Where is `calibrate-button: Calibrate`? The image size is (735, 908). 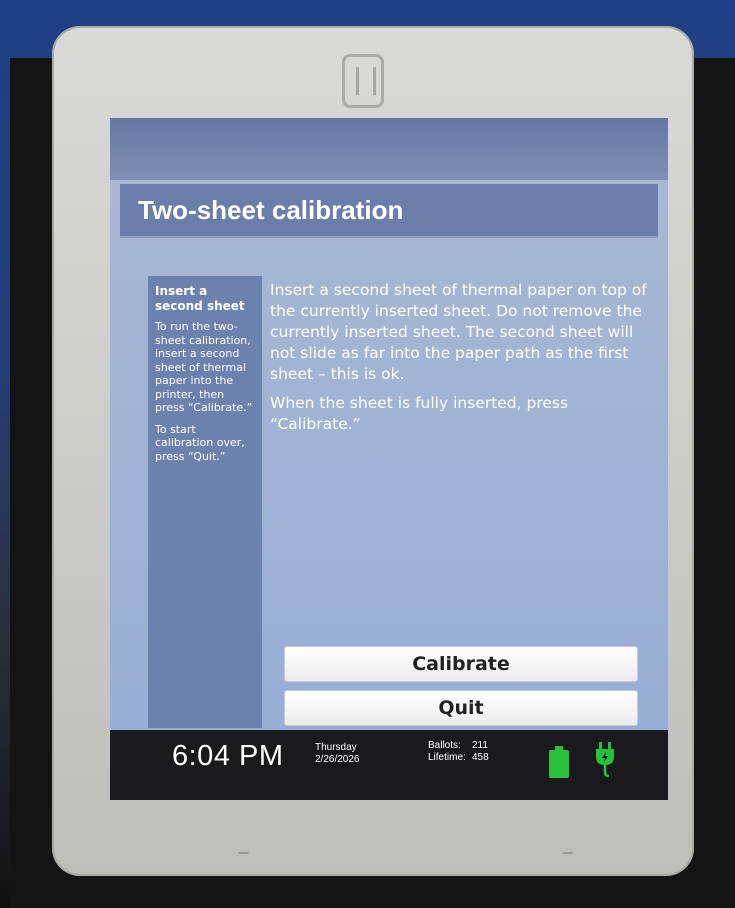
calibrate-button: Calibrate is located at coordinates (461, 664).